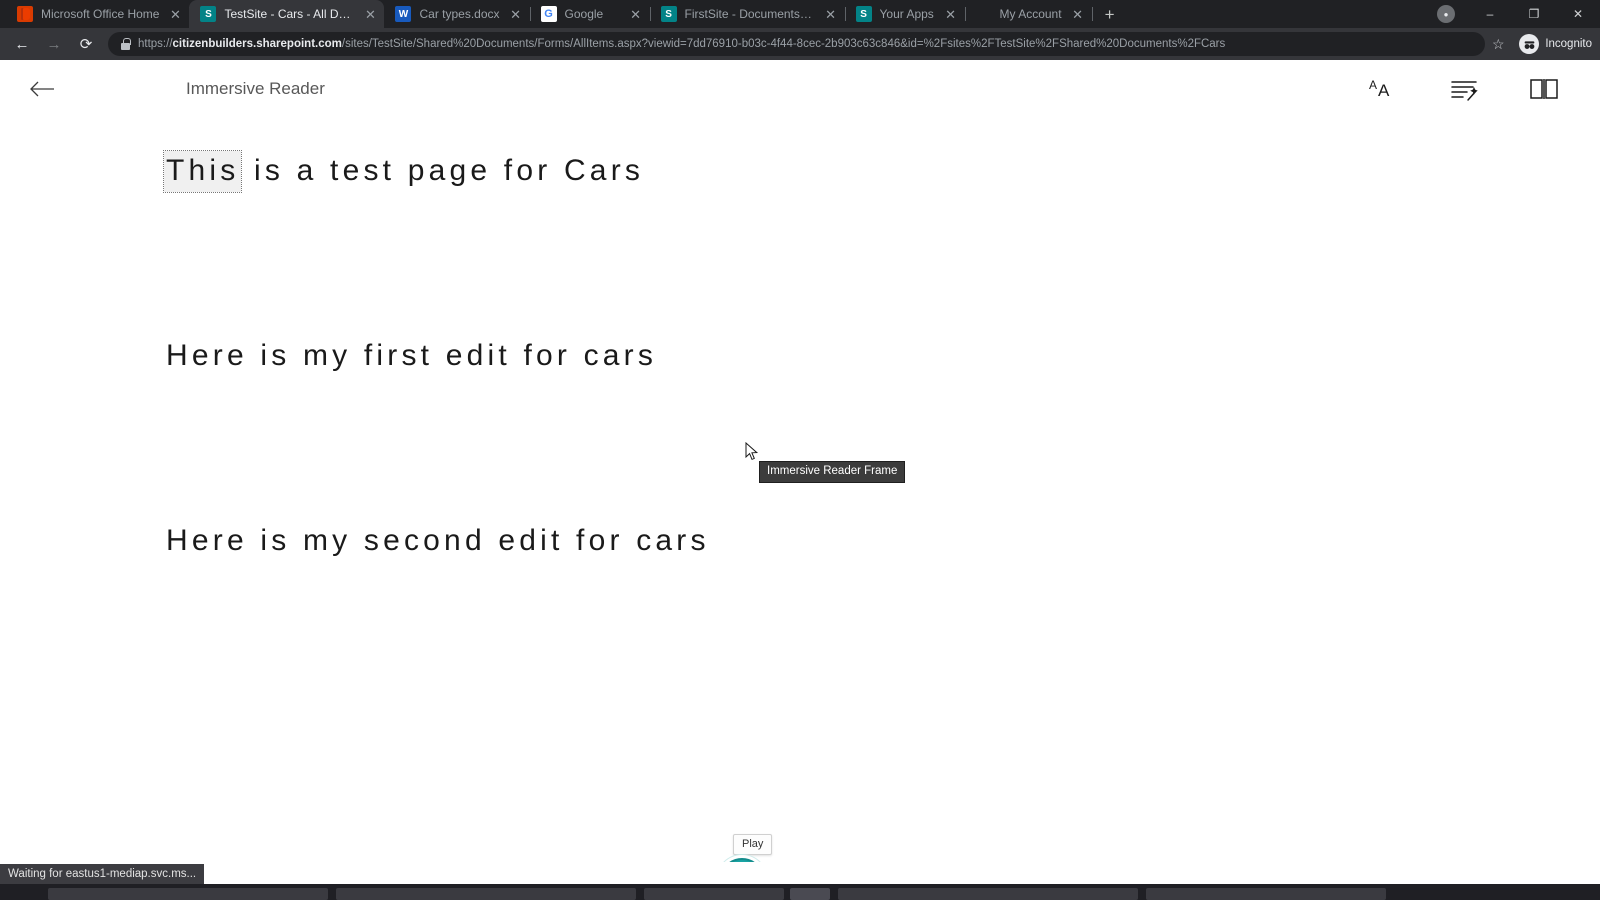 The image size is (1600, 900). Describe the element at coordinates (42, 89) in the screenshot. I see `reader-back-button` at that location.